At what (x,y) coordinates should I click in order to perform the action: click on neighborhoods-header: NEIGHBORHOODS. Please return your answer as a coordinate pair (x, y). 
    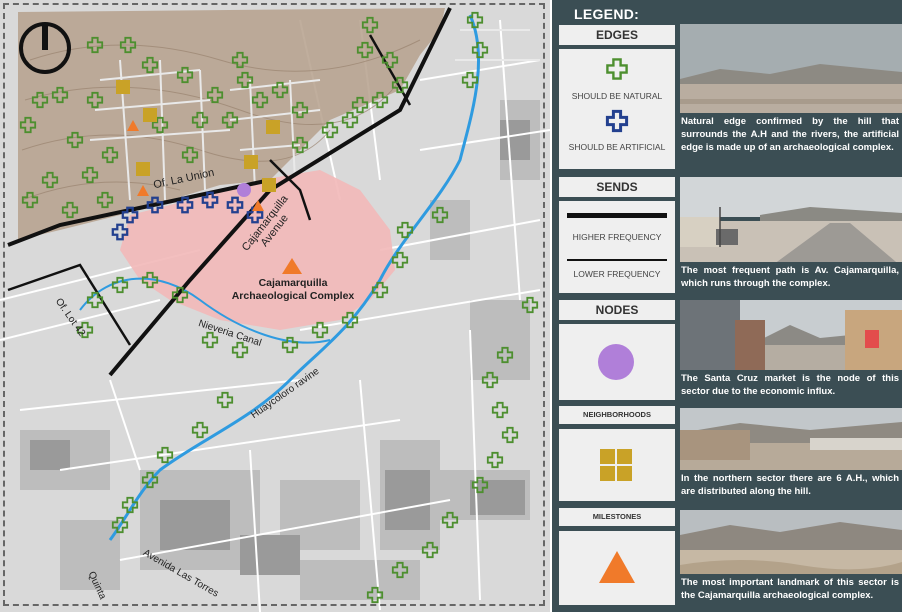
    Looking at the image, I should click on (617, 415).